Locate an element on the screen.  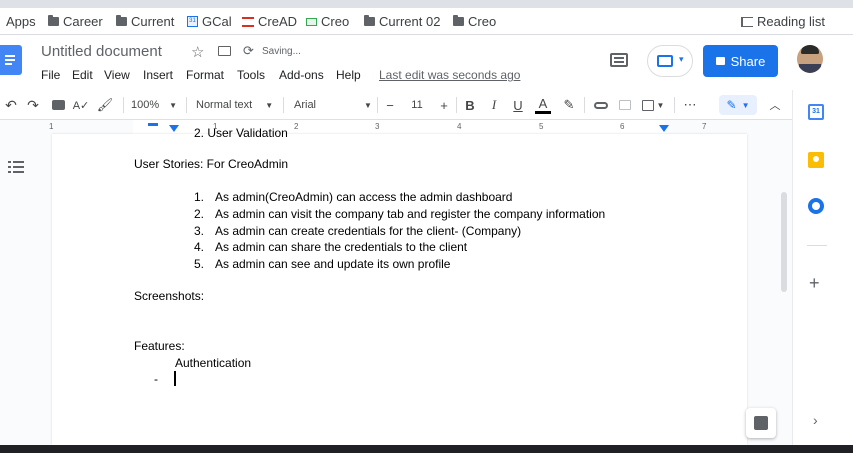
text-color-button: A is located at coordinates (543, 105).